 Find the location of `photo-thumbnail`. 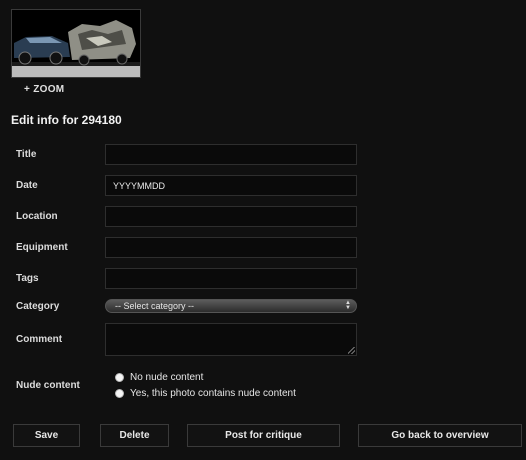

photo-thumbnail is located at coordinates (76, 43).